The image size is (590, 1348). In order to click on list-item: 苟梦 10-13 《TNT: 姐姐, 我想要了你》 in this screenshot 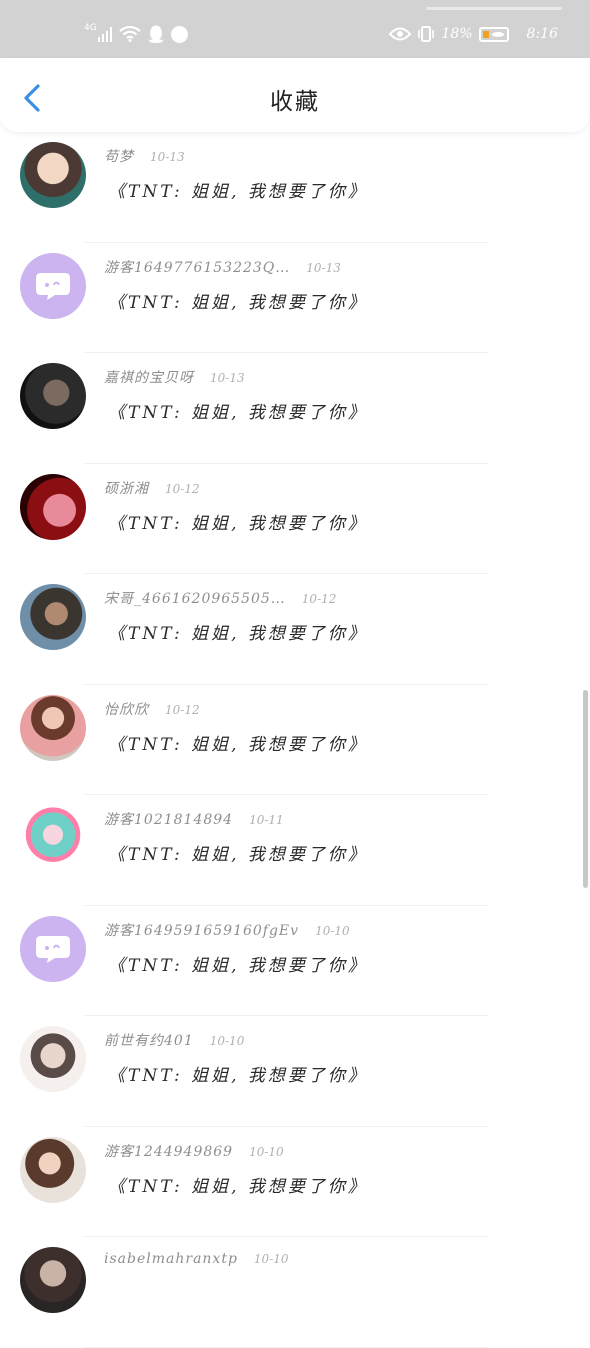, I will do `click(295, 187)`.